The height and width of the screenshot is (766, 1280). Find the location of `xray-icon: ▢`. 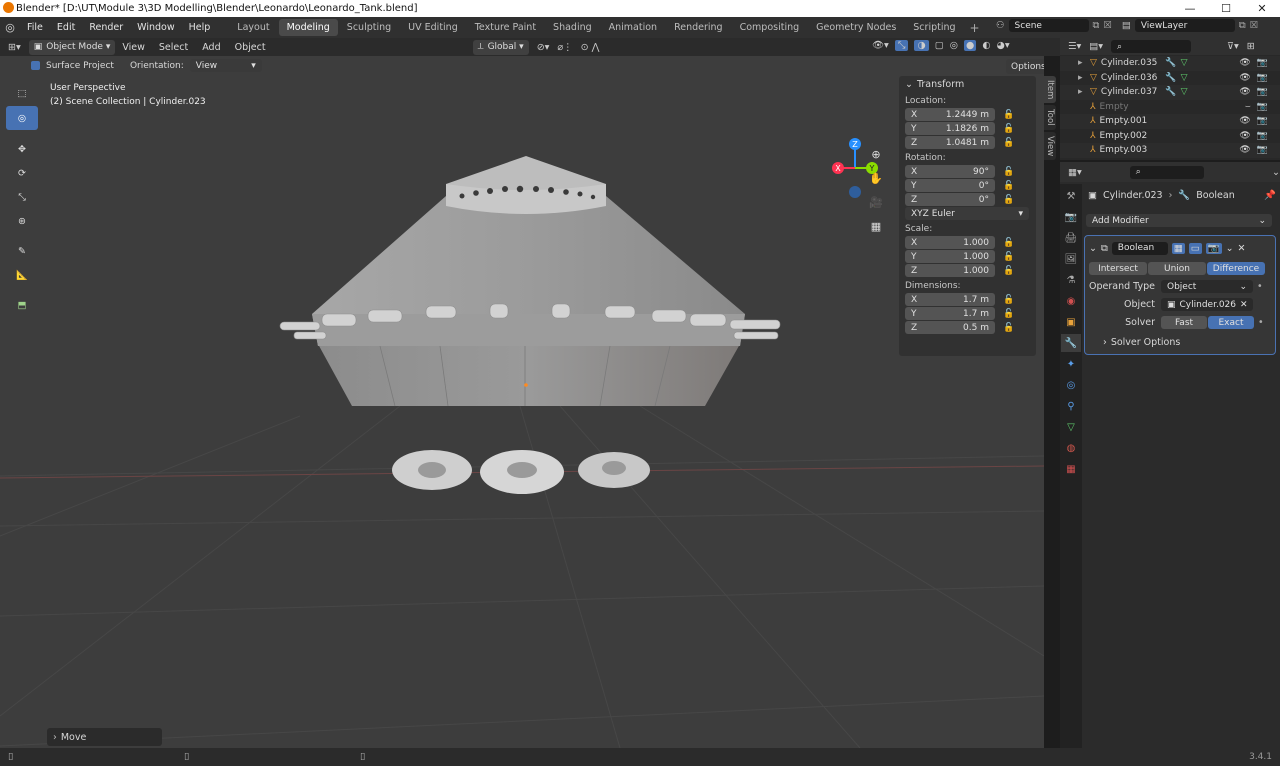

xray-icon: ▢ is located at coordinates (939, 45).